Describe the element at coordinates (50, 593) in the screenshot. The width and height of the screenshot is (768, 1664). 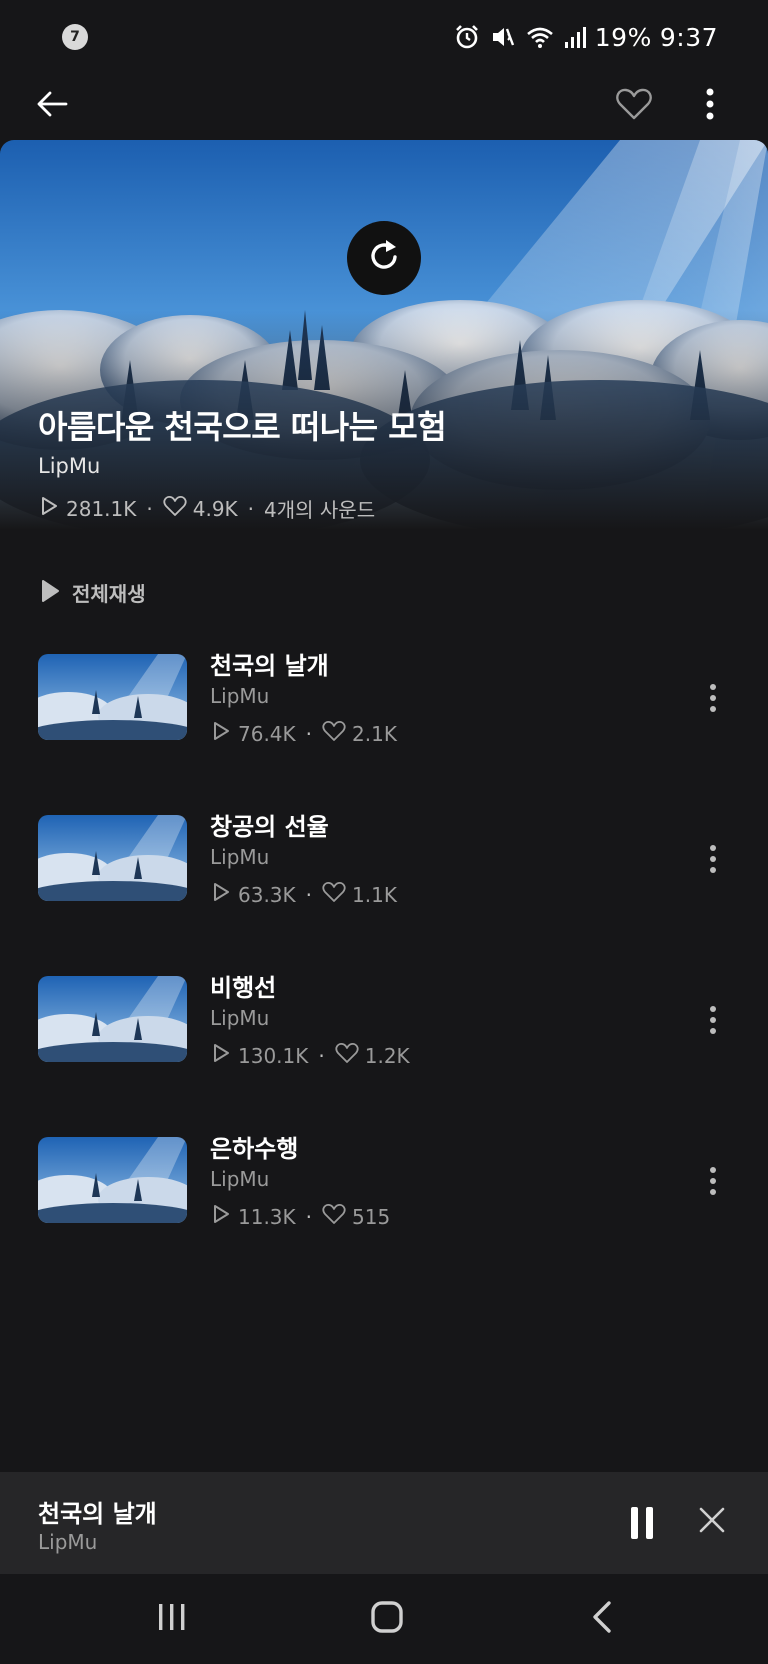
I see `play-icon` at that location.